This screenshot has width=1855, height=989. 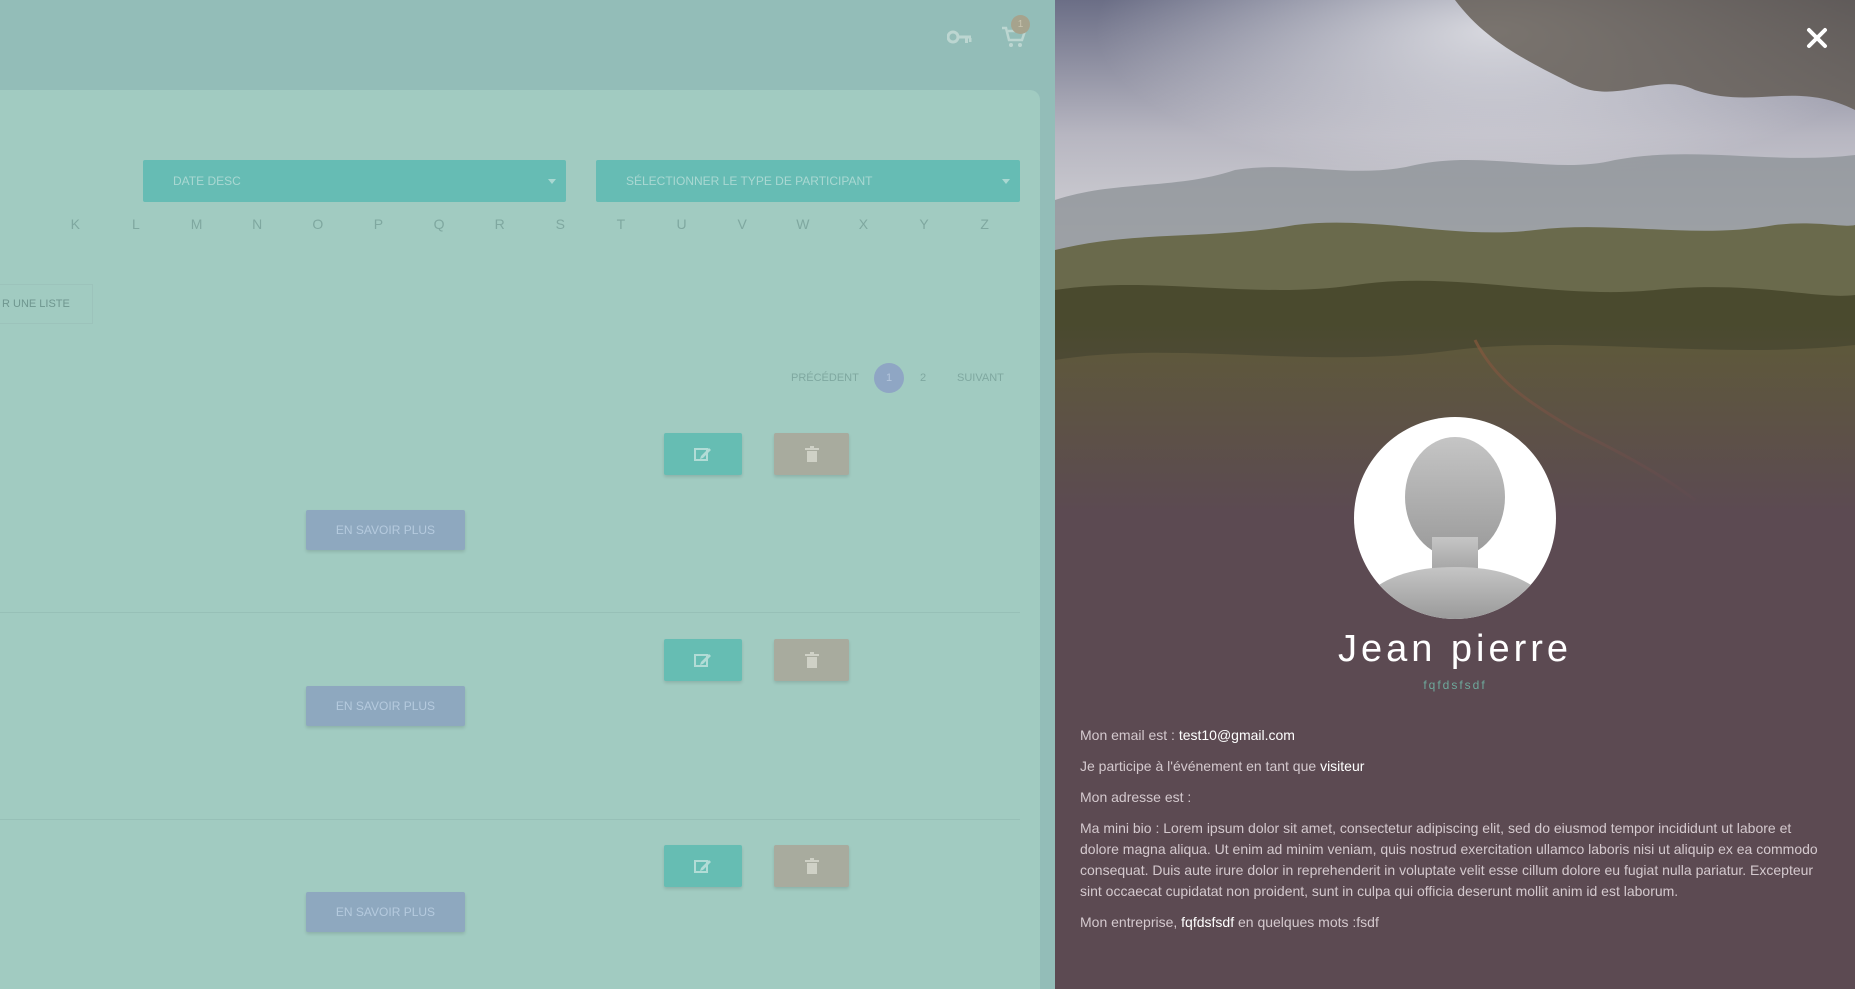 I want to click on list-export-button: R UNE LISTE, so click(x=46, y=304).